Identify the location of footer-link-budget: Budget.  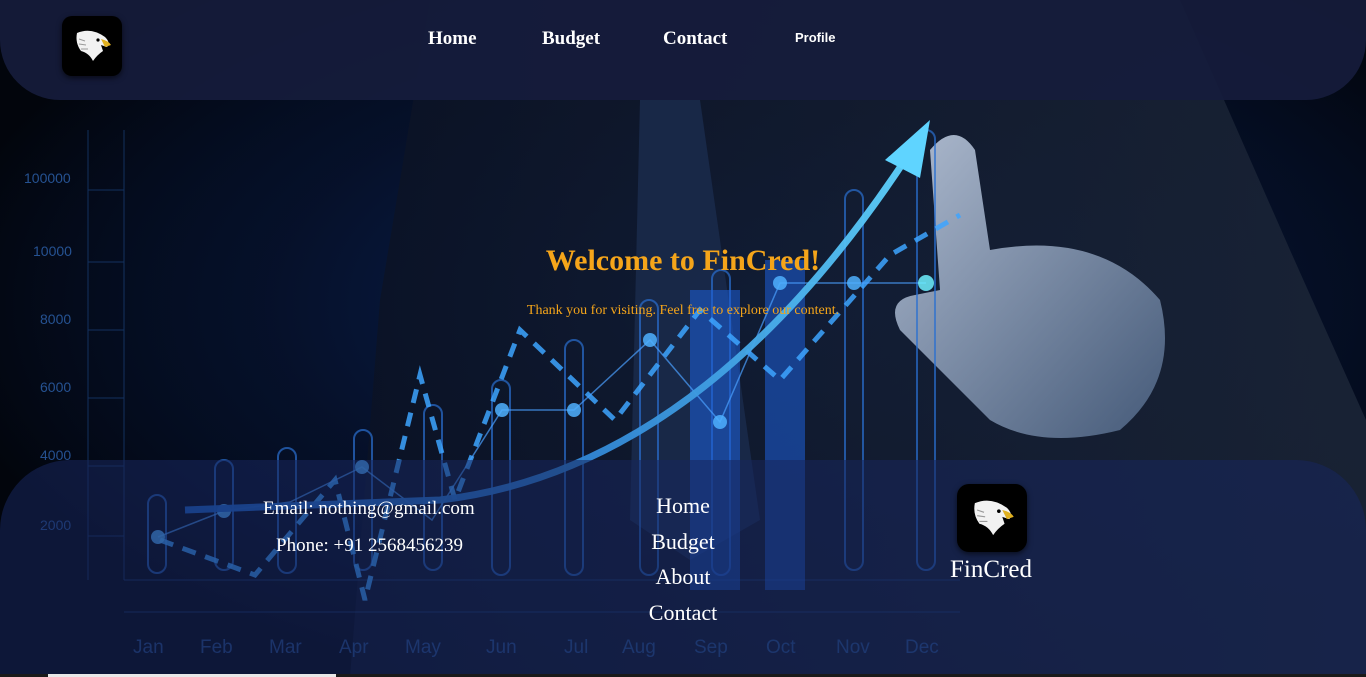
(683, 542).